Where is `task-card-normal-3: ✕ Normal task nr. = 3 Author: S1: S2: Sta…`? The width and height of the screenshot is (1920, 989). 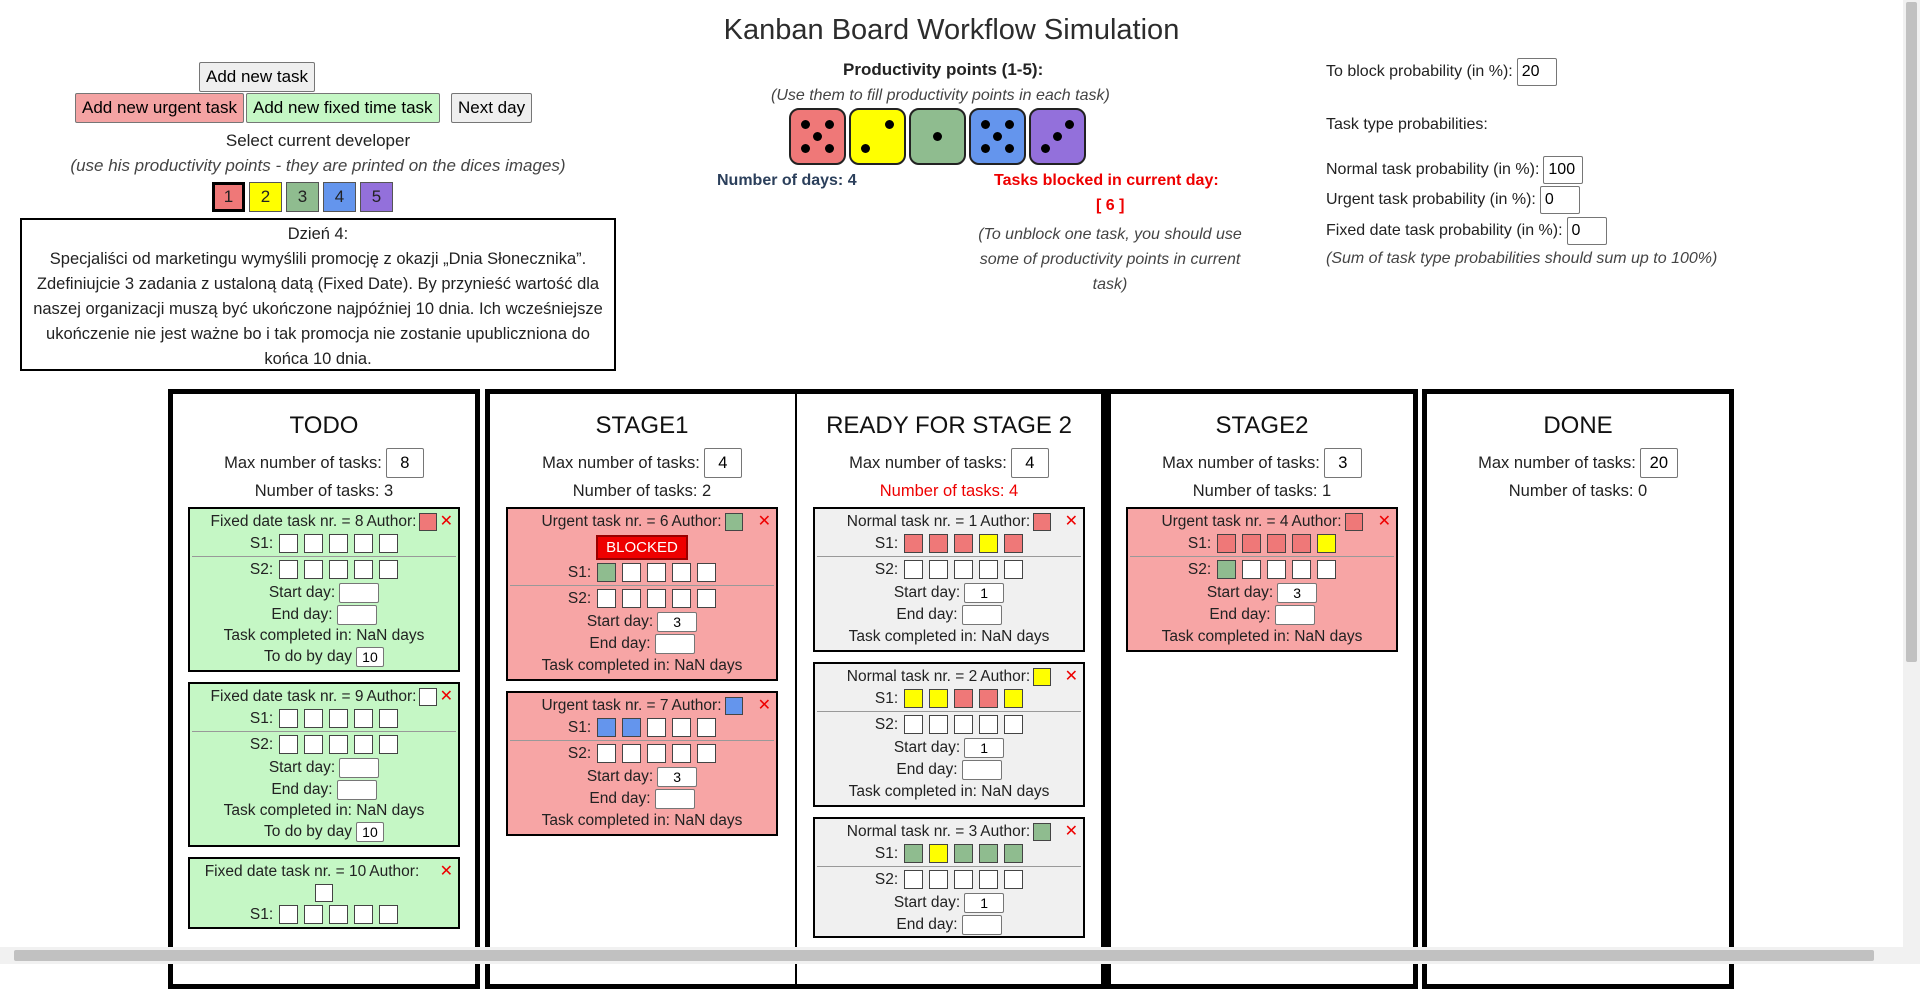 task-card-normal-3: ✕ Normal task nr. = 3 Author: S1: S2: Sta… is located at coordinates (949, 877).